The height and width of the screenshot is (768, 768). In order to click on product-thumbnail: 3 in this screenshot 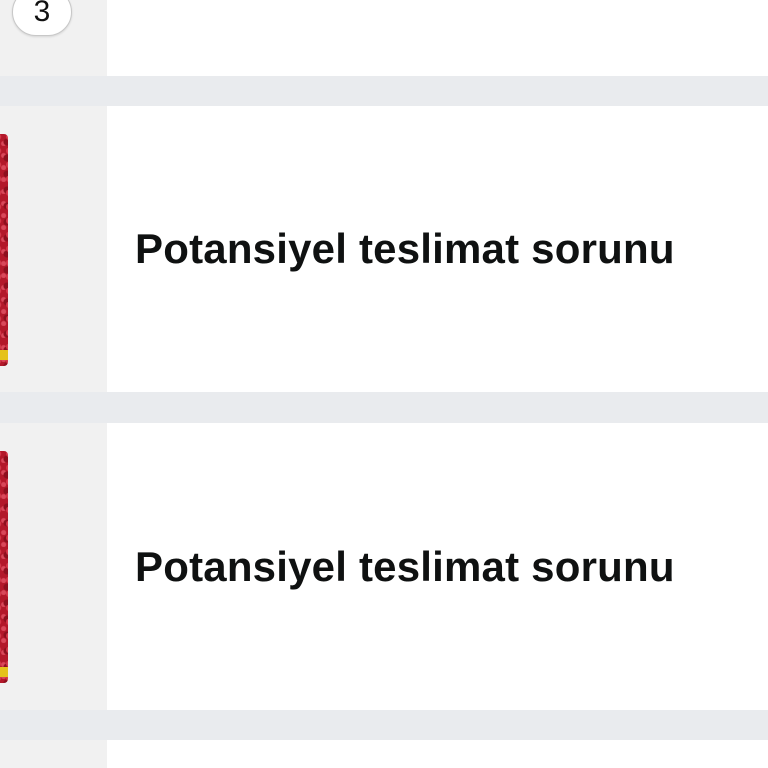, I will do `click(53, 38)`.